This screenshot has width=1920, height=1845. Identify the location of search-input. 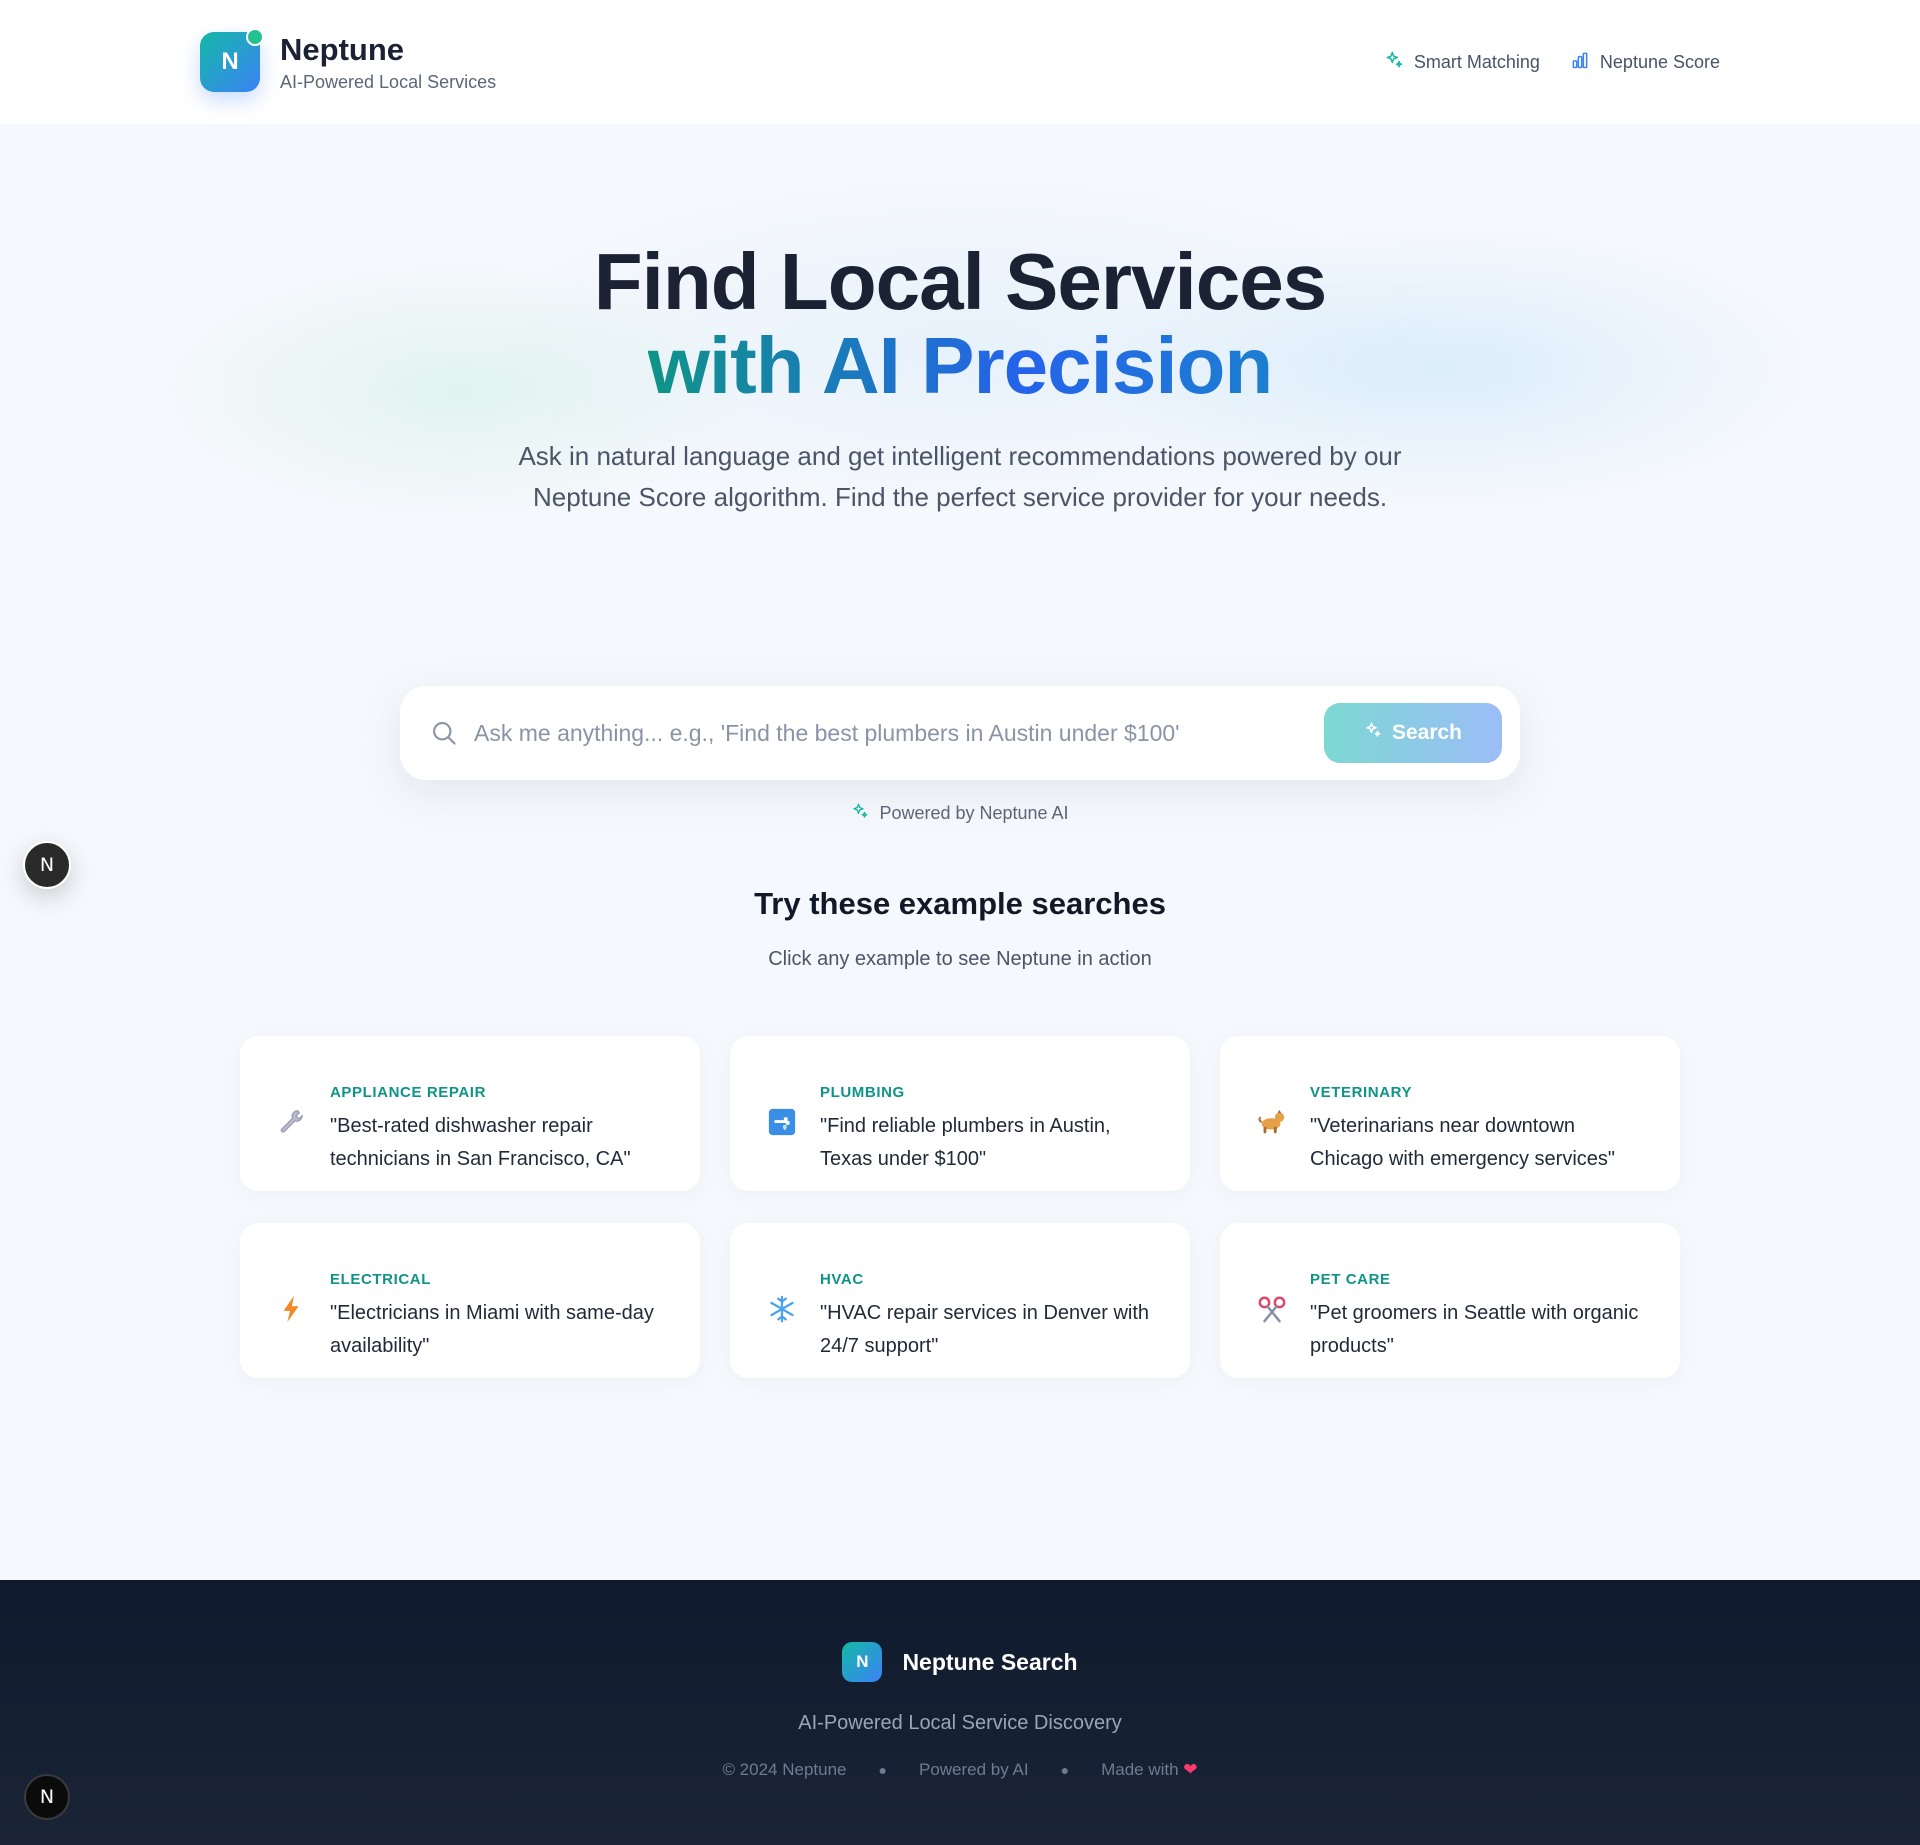
(899, 733).